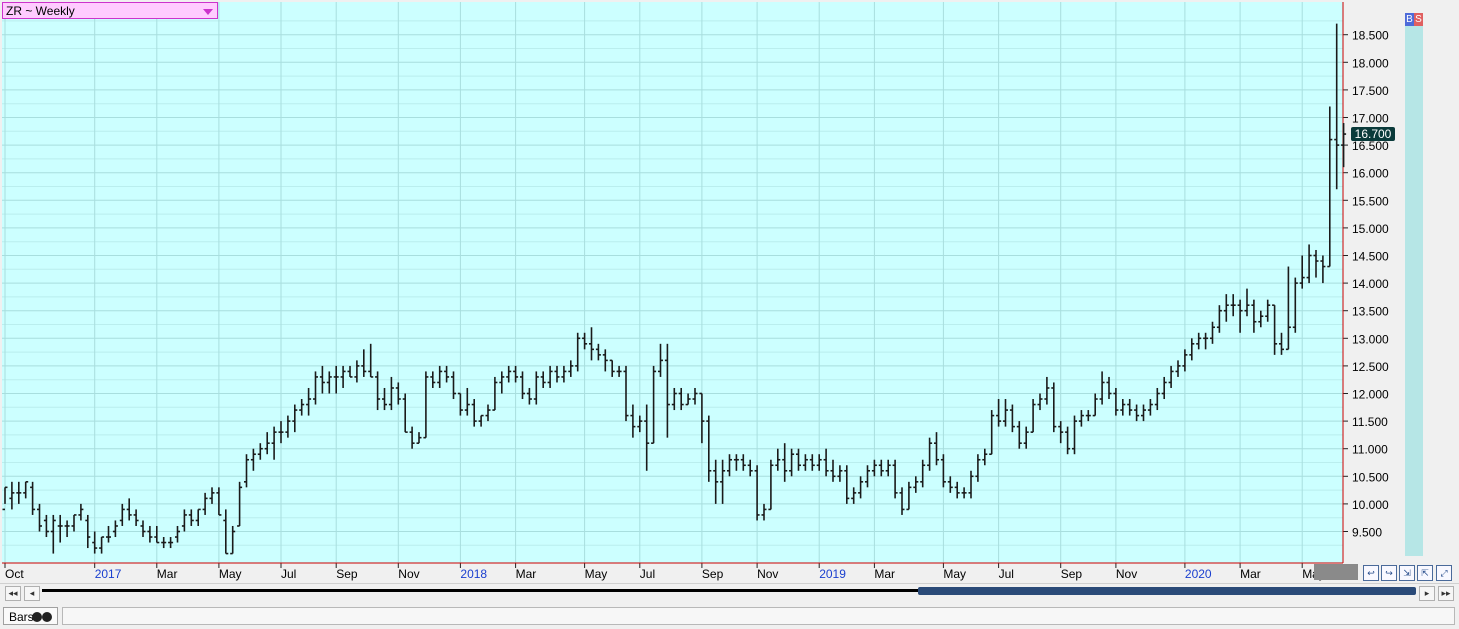 The image size is (1459, 629). Describe the element at coordinates (1425, 573) in the screenshot. I see `expand-icon: ⇱` at that location.